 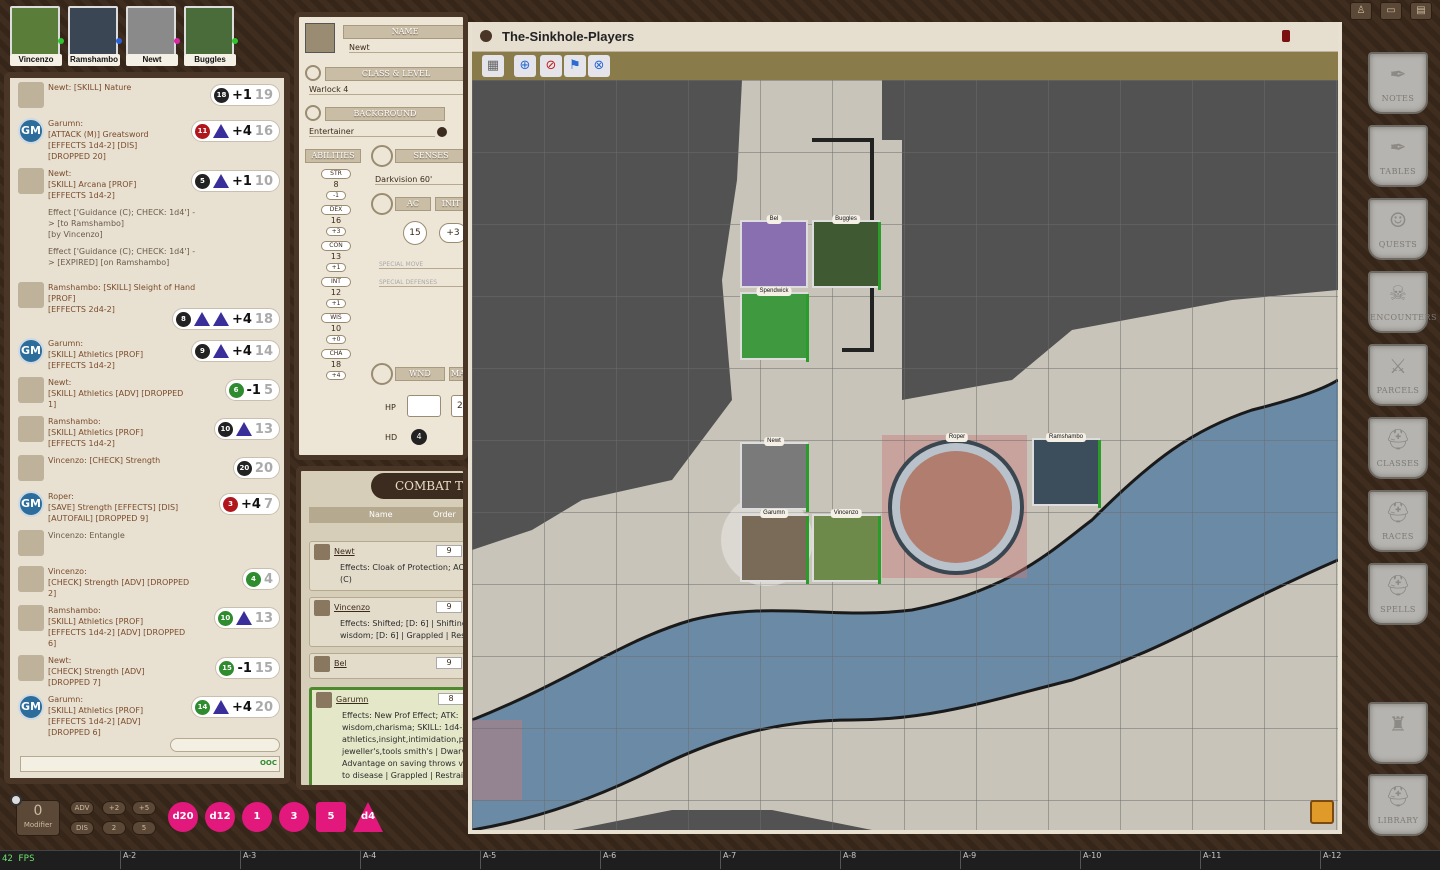 What do you see at coordinates (1398, 448) in the screenshot?
I see `sidebar-classes-button: ⛑ CLASSES` at bounding box center [1398, 448].